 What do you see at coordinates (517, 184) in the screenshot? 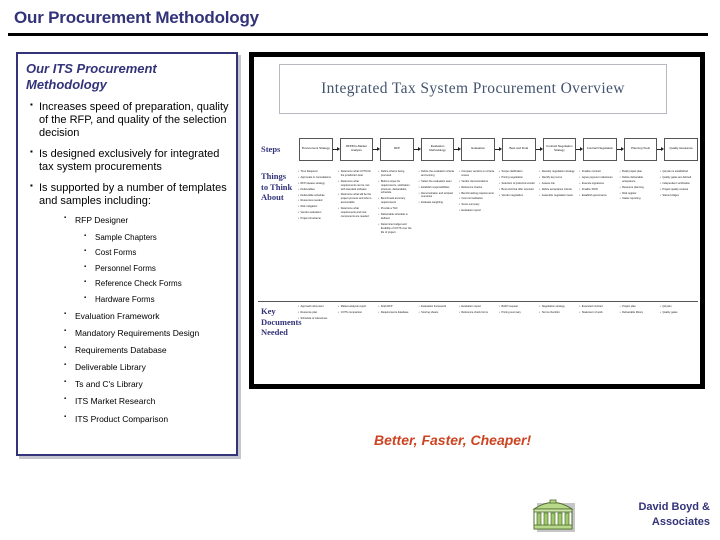
I see `cell-bullet: Selection of preferred vendor` at bounding box center [517, 184].